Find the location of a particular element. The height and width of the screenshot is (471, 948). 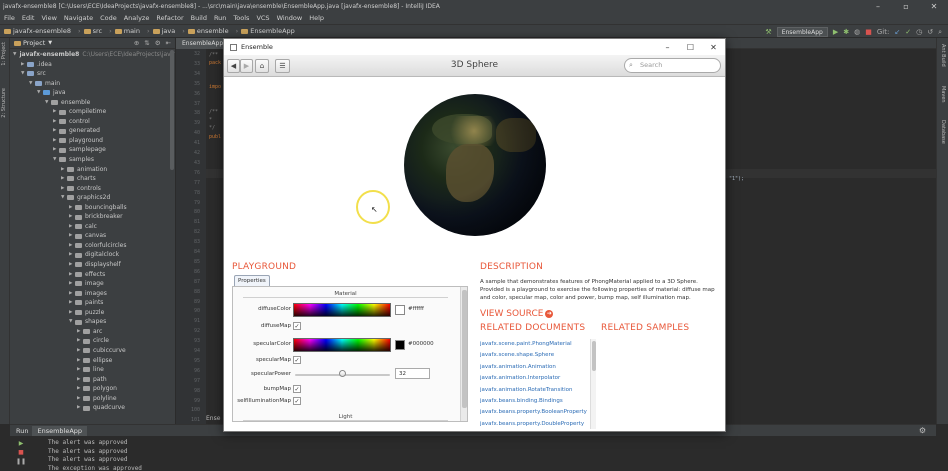

tree-node: ▶ ellipse is located at coordinates (92, 361).